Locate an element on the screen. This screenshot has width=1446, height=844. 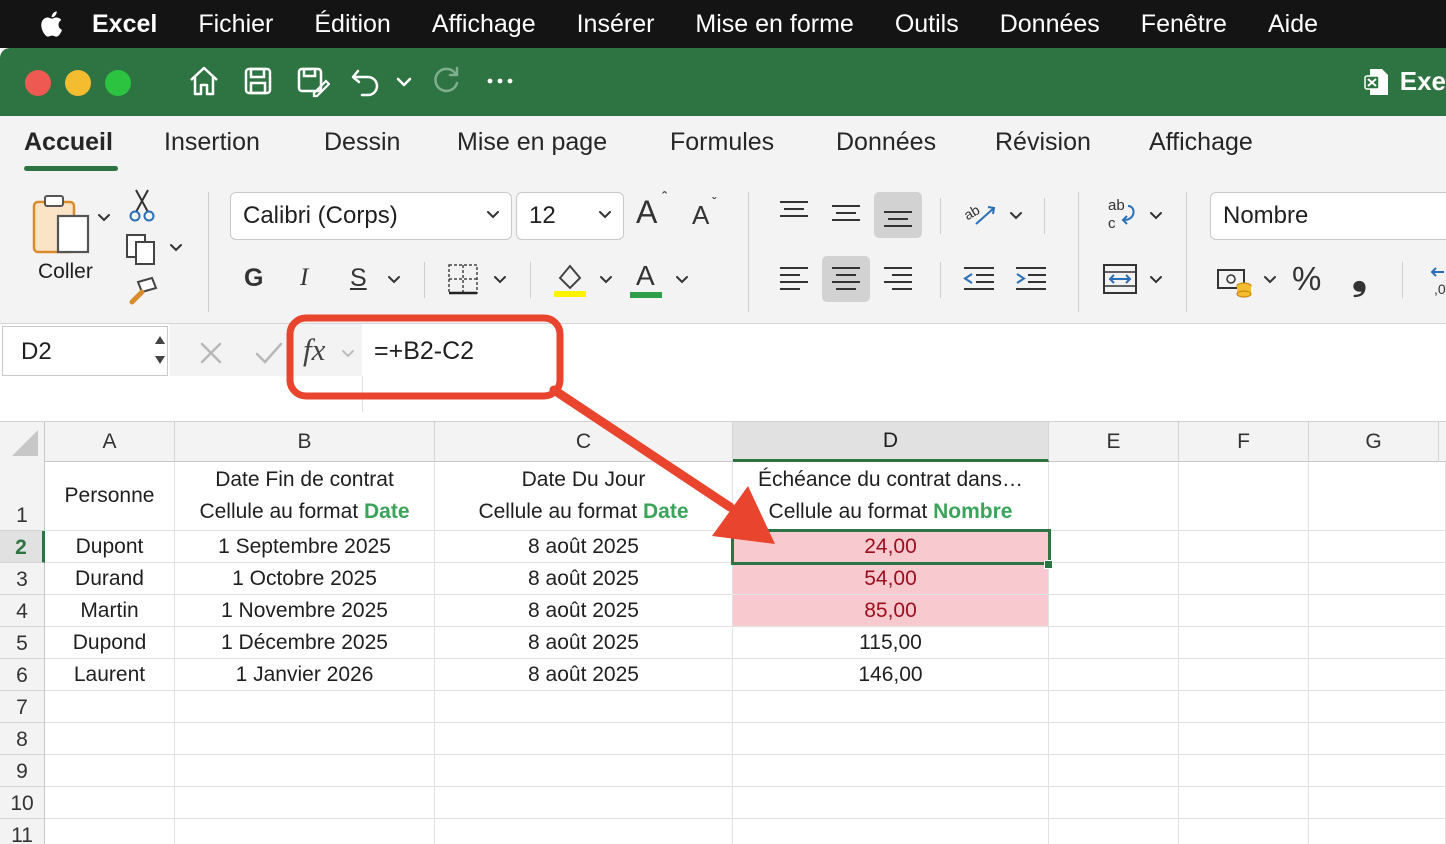
formula-input: =+B2-C2 is located at coordinates (424, 351).